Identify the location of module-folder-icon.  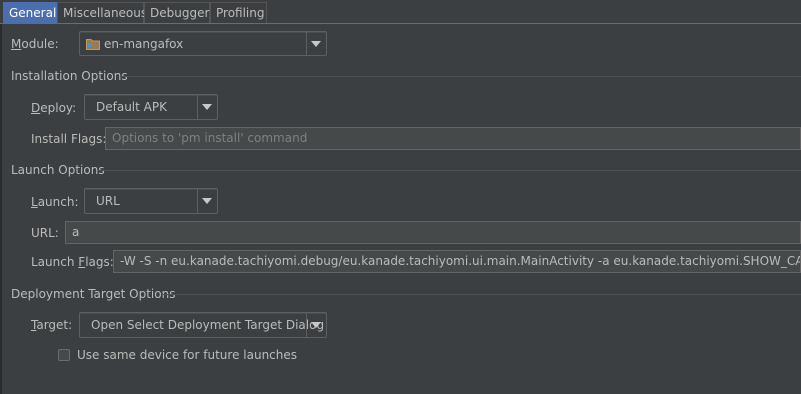
(93, 44).